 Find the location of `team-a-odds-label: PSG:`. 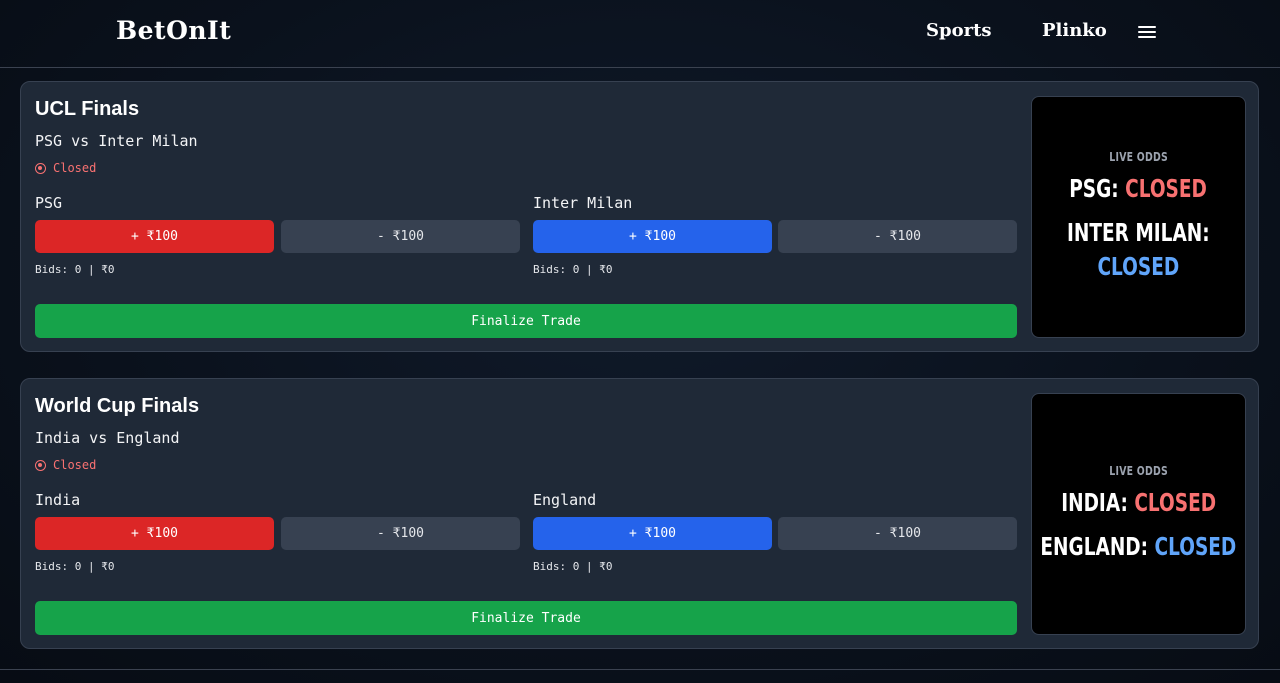

team-a-odds-label: PSG: is located at coordinates (1094, 188).